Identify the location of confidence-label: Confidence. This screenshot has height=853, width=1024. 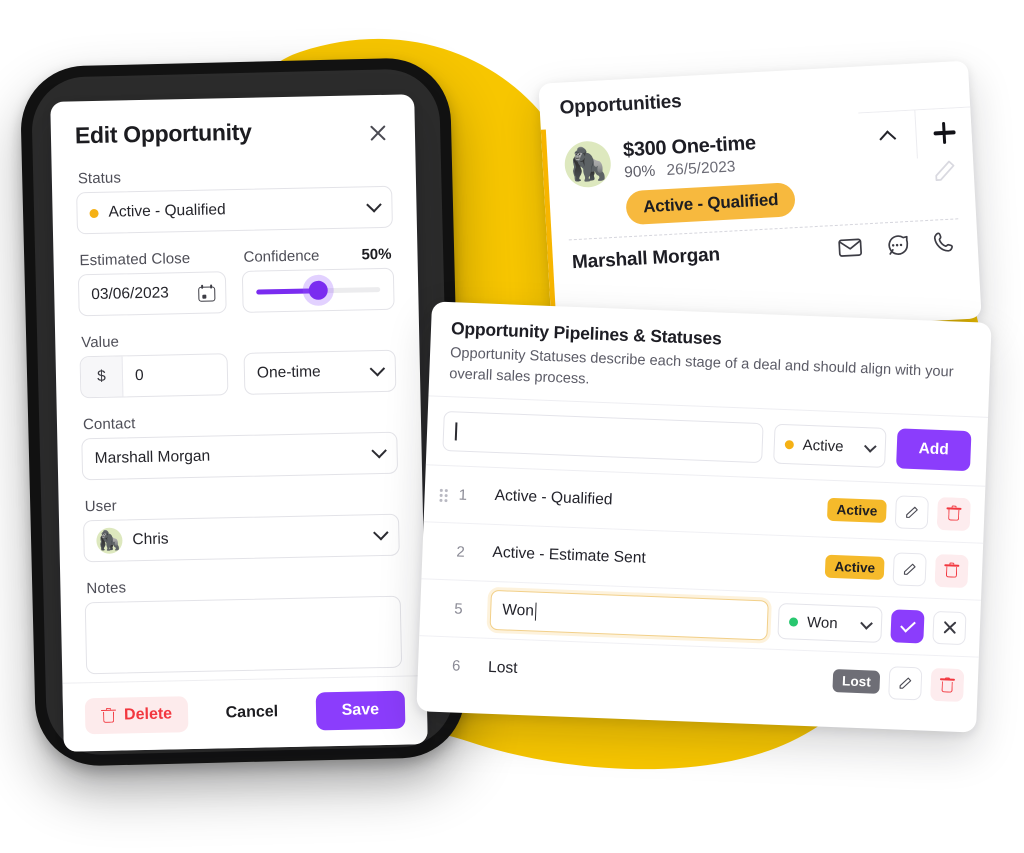
(281, 256).